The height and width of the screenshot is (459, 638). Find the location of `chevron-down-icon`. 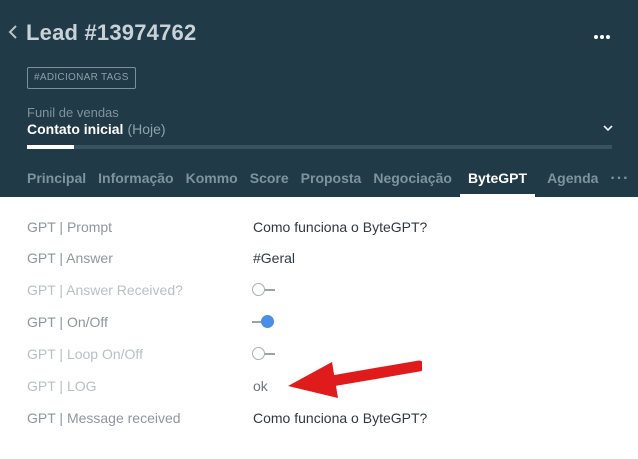

chevron-down-icon is located at coordinates (608, 128).